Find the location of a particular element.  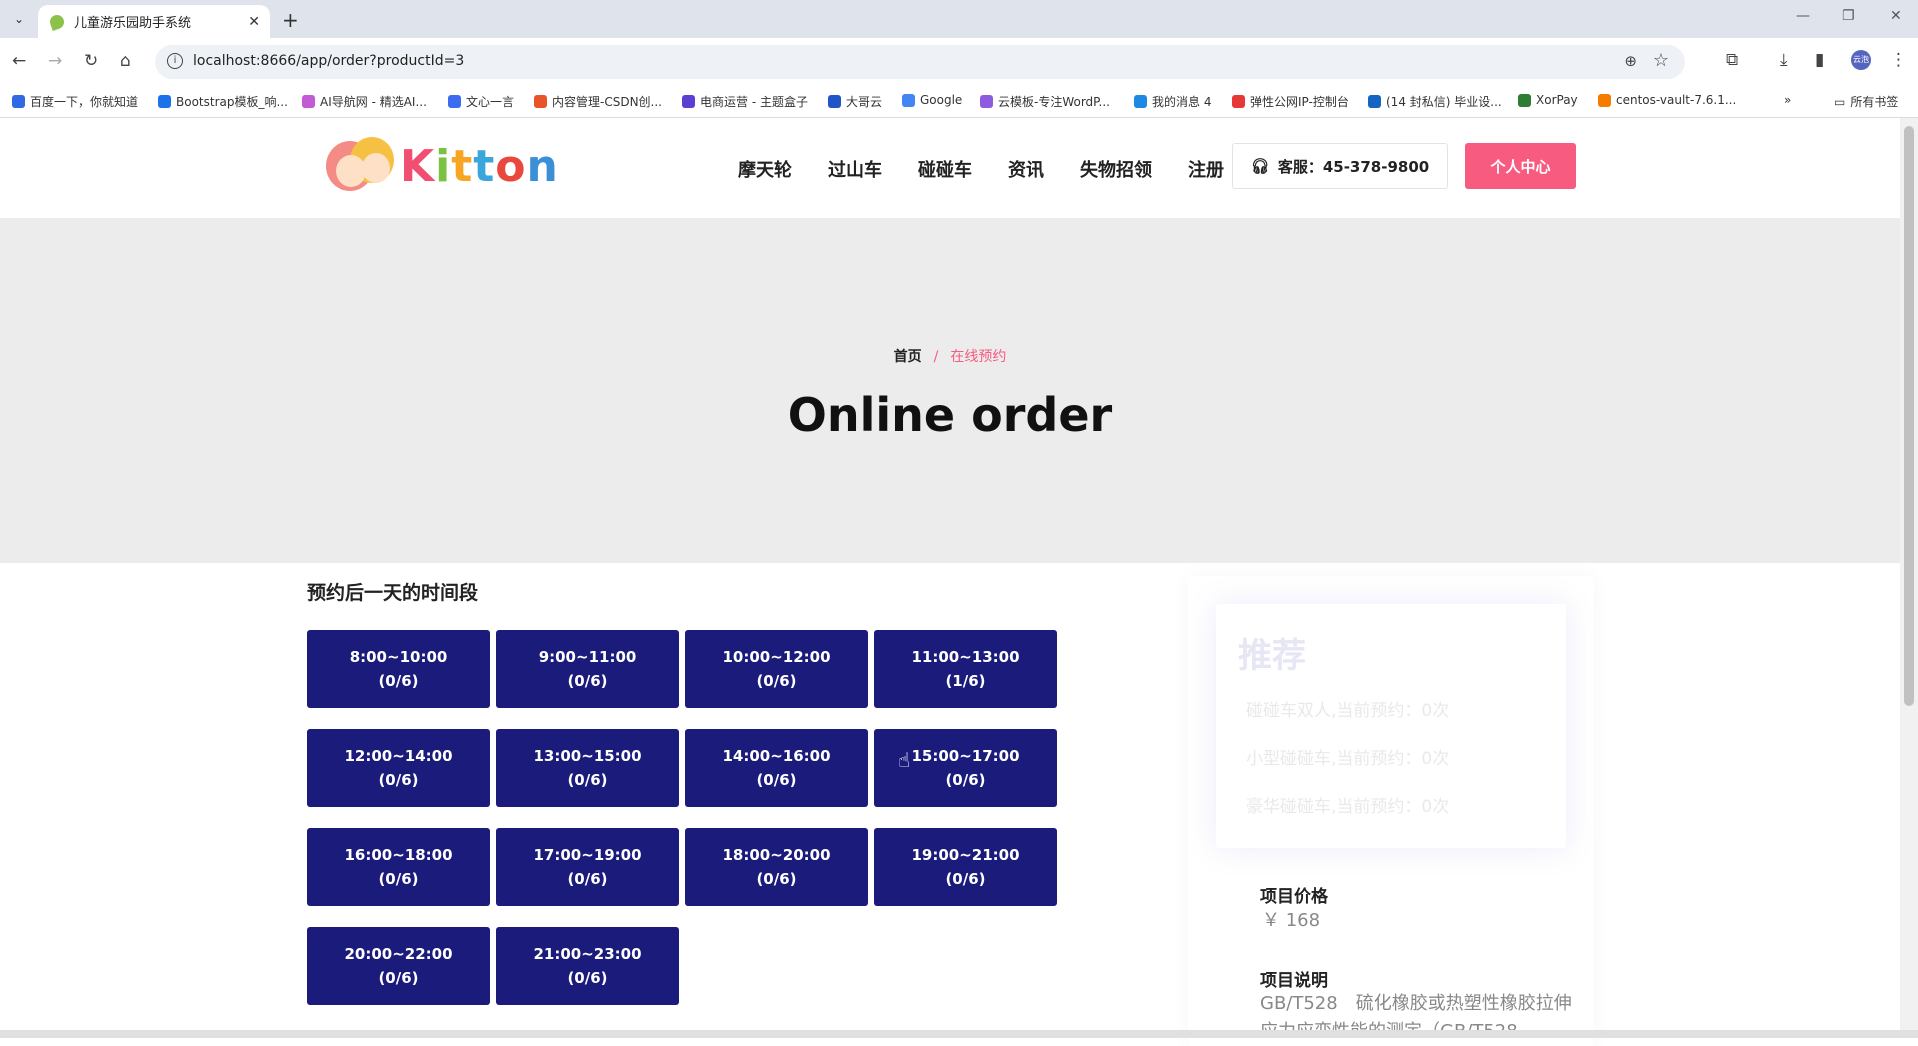

time-slot-button: 18:00~20:00 (0/6) is located at coordinates (776, 867).